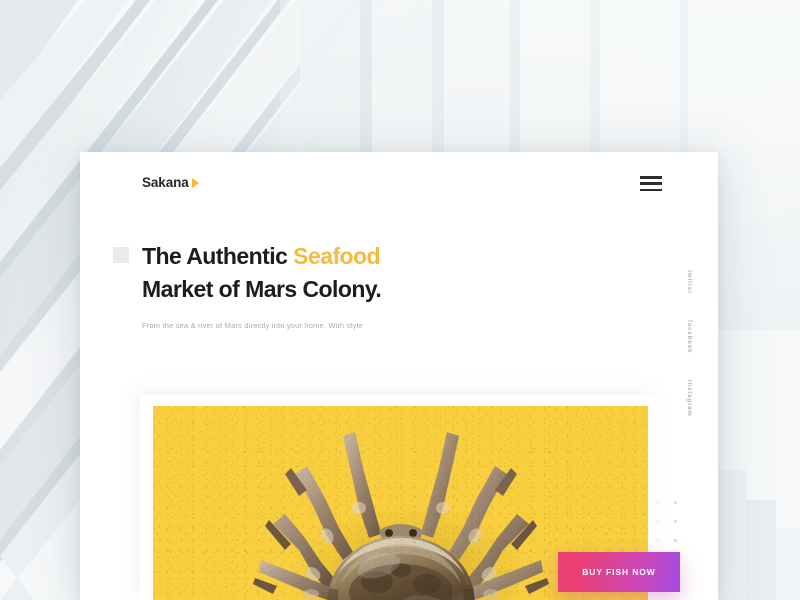  Describe the element at coordinates (689, 337) in the screenshot. I see `social-link-facebook: facebook` at that location.